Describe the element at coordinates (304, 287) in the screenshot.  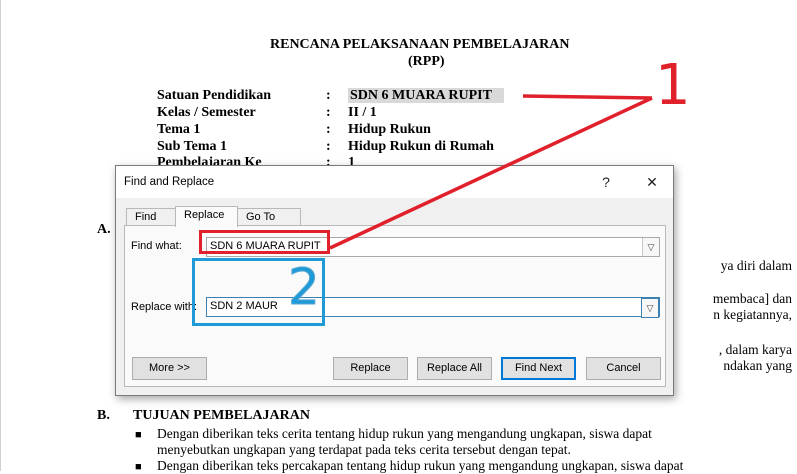
I see `annotation-step-2: 2` at that location.